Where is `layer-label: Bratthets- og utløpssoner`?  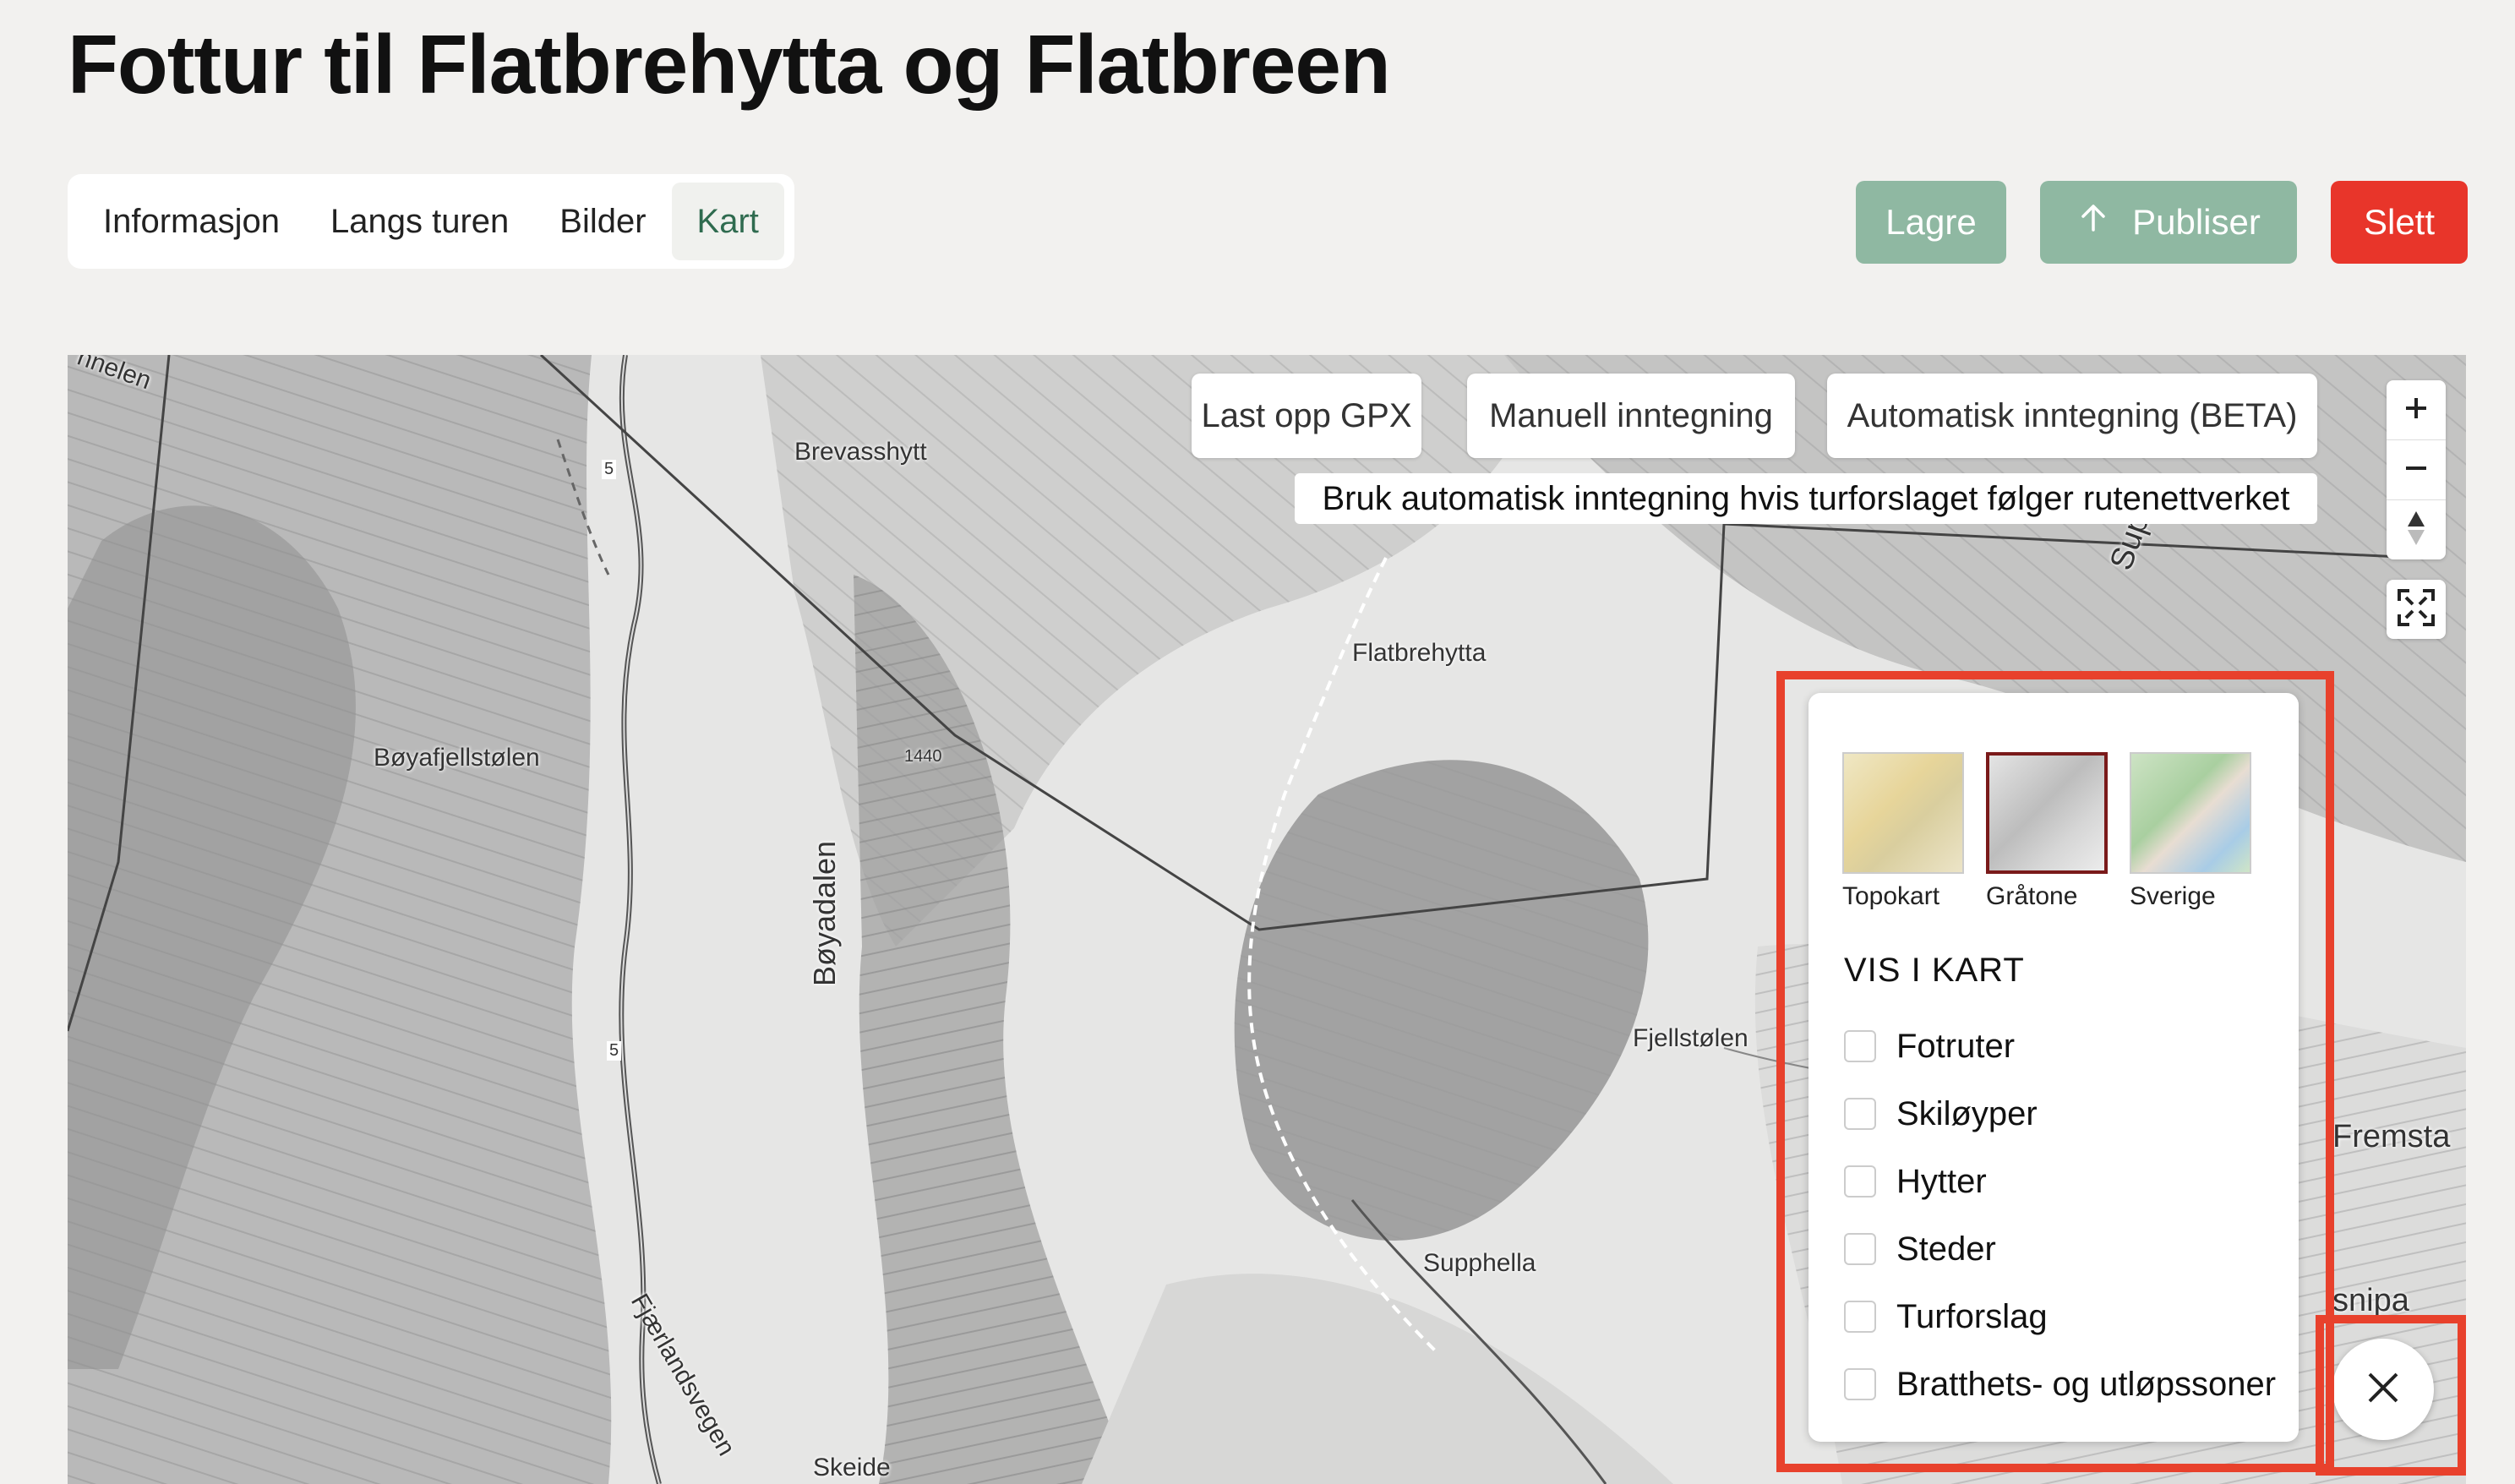
layer-label: Bratthets- og utløpssoner is located at coordinates (2086, 1384).